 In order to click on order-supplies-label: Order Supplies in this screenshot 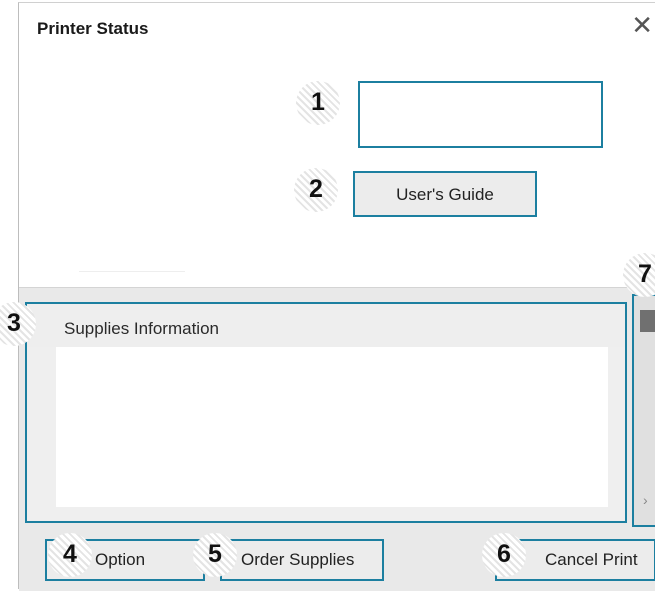, I will do `click(298, 559)`.